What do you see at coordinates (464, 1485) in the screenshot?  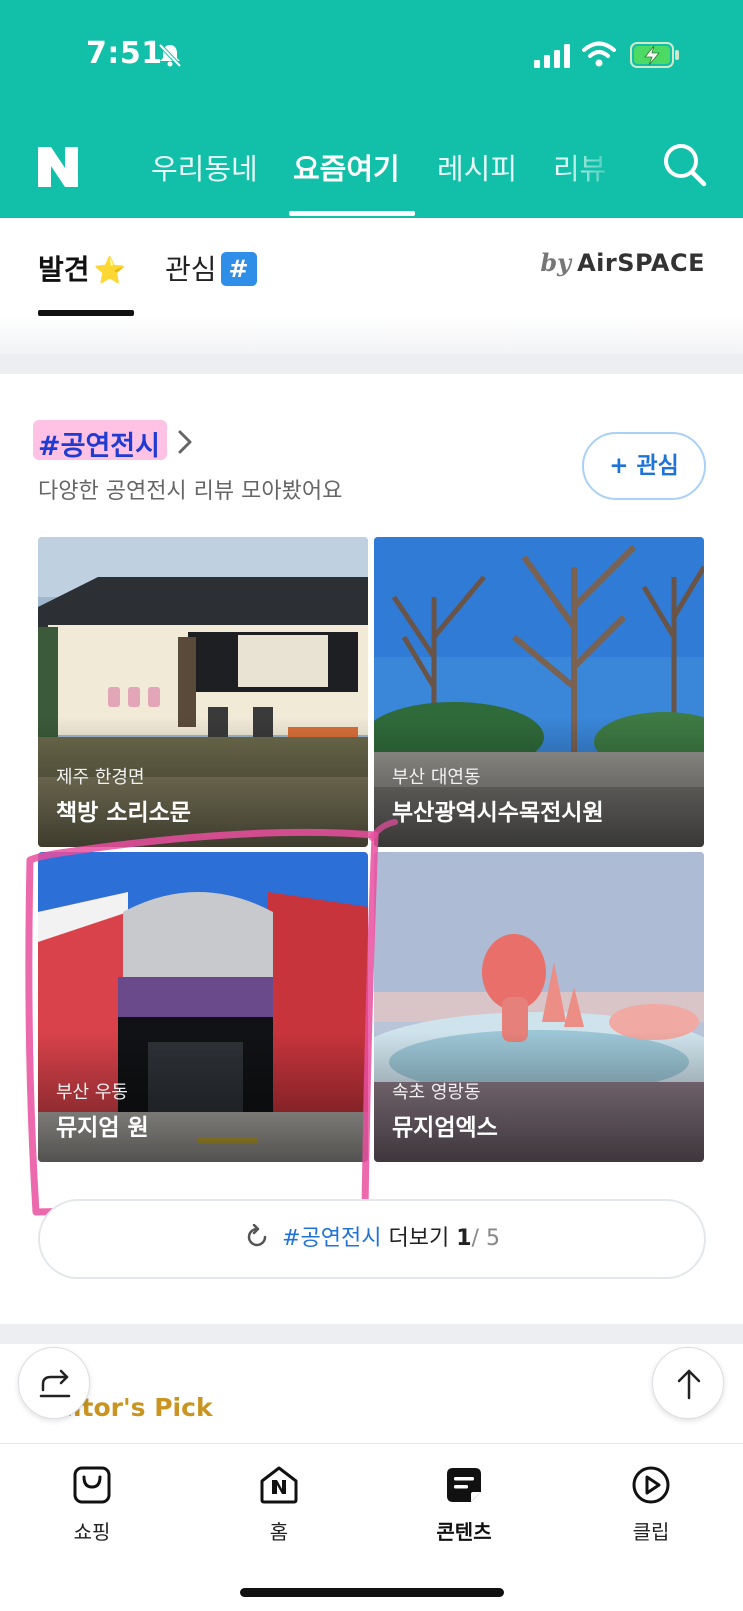 I see `contents-icon` at bounding box center [464, 1485].